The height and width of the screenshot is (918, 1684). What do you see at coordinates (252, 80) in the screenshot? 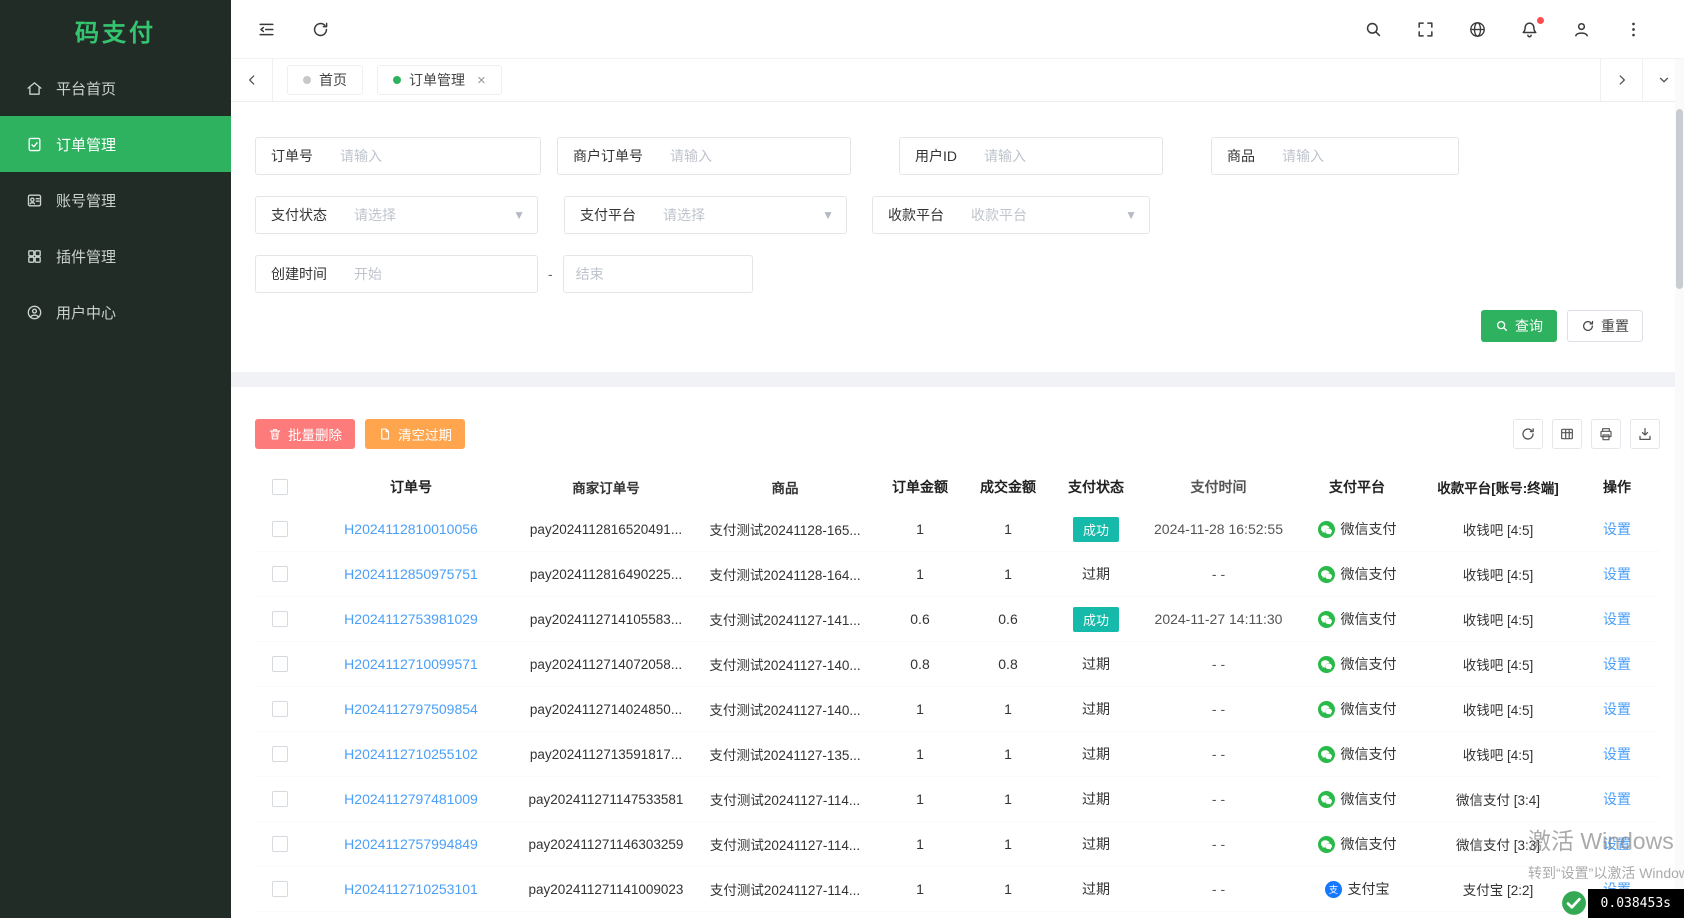
I see `tabs-scroll-left-icon` at bounding box center [252, 80].